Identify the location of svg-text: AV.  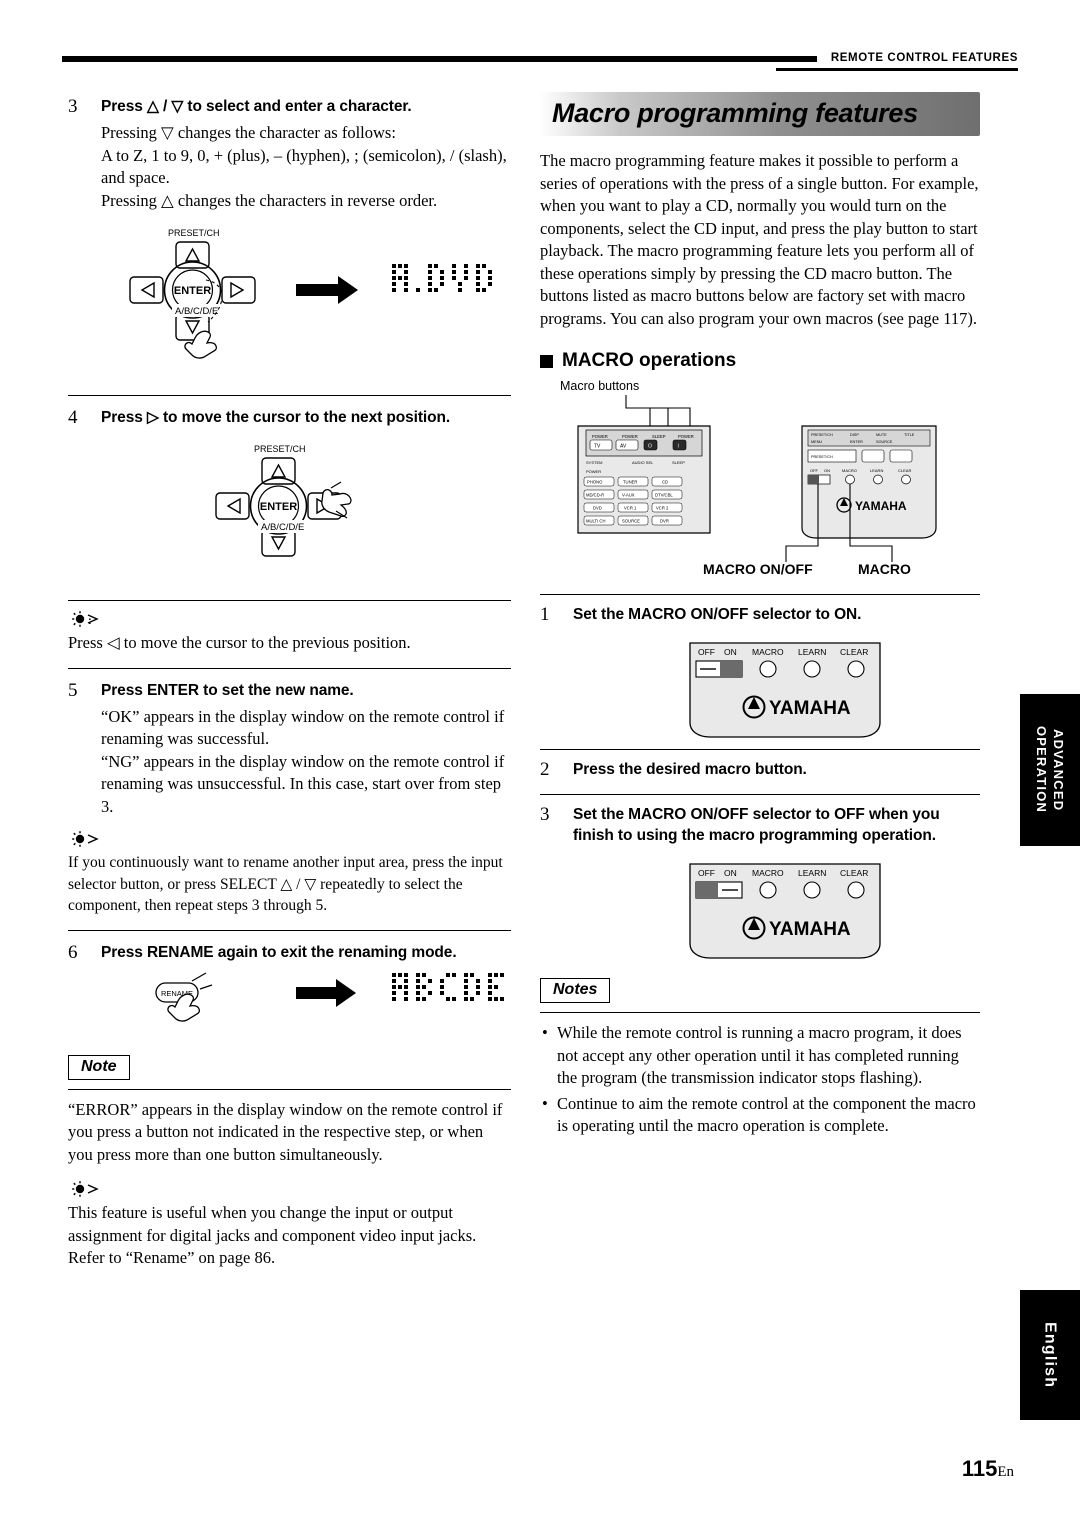
(623, 447).